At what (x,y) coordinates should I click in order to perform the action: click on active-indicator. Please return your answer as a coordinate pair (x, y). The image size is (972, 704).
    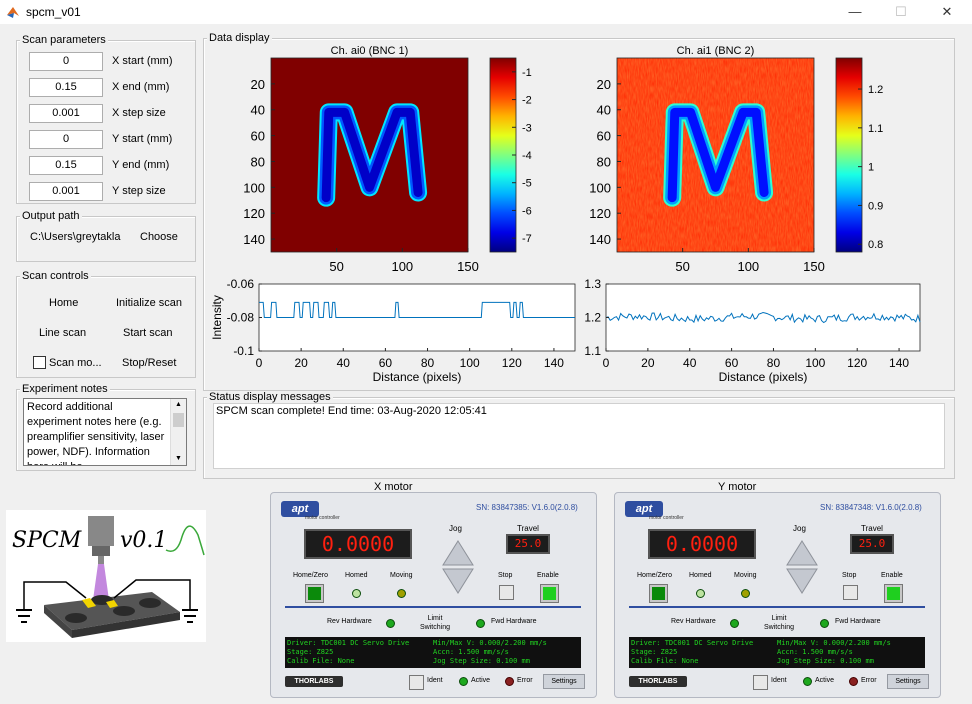
    Looking at the image, I should click on (463, 681).